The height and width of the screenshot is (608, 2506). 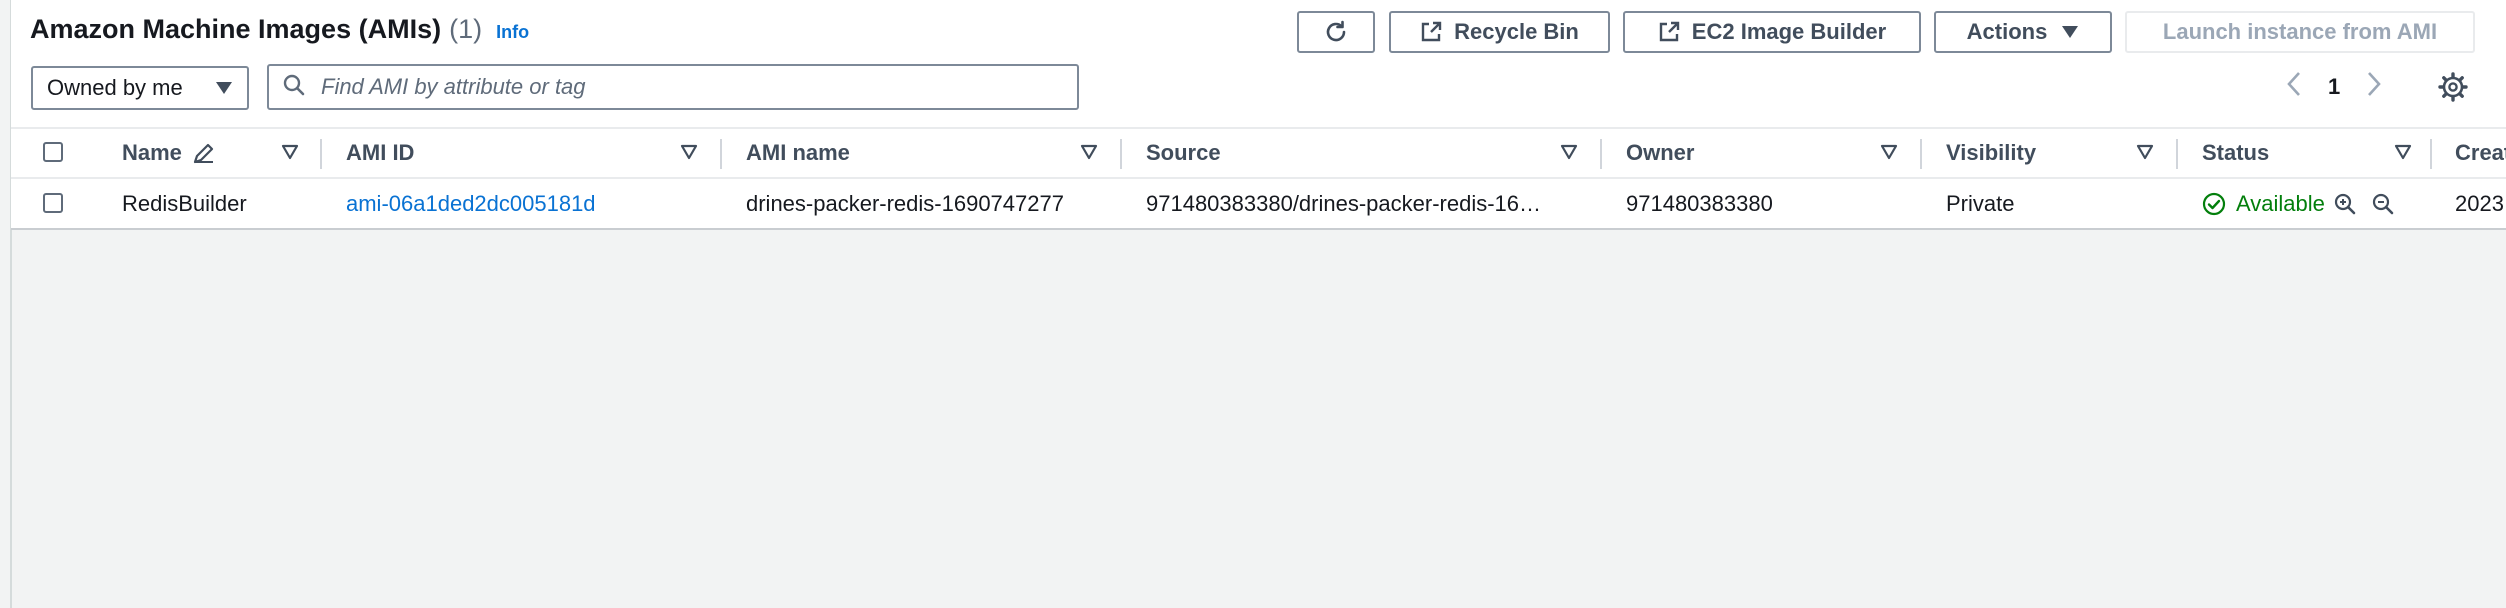 What do you see at coordinates (2374, 87) in the screenshot?
I see `next-page-icon` at bounding box center [2374, 87].